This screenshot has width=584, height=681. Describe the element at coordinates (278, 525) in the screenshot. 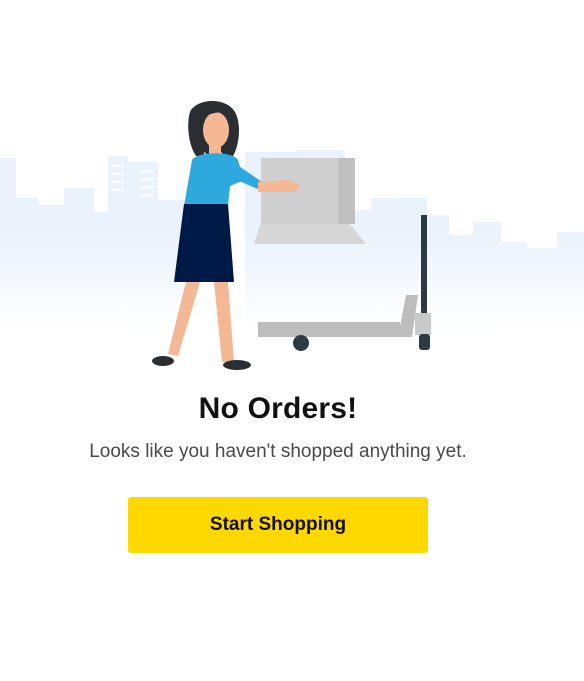

I see `start-shopping-button: Start Shopping` at that location.